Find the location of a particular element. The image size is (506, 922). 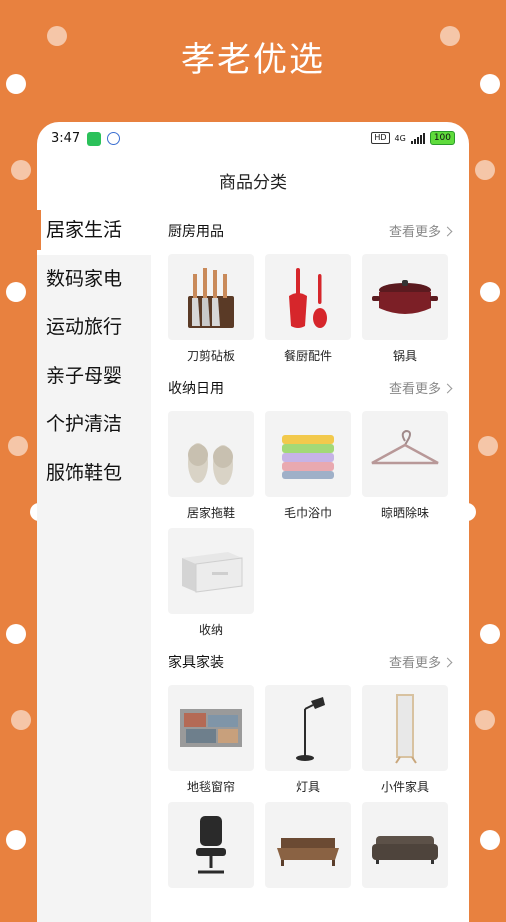

rug-icon is located at coordinates (211, 728).